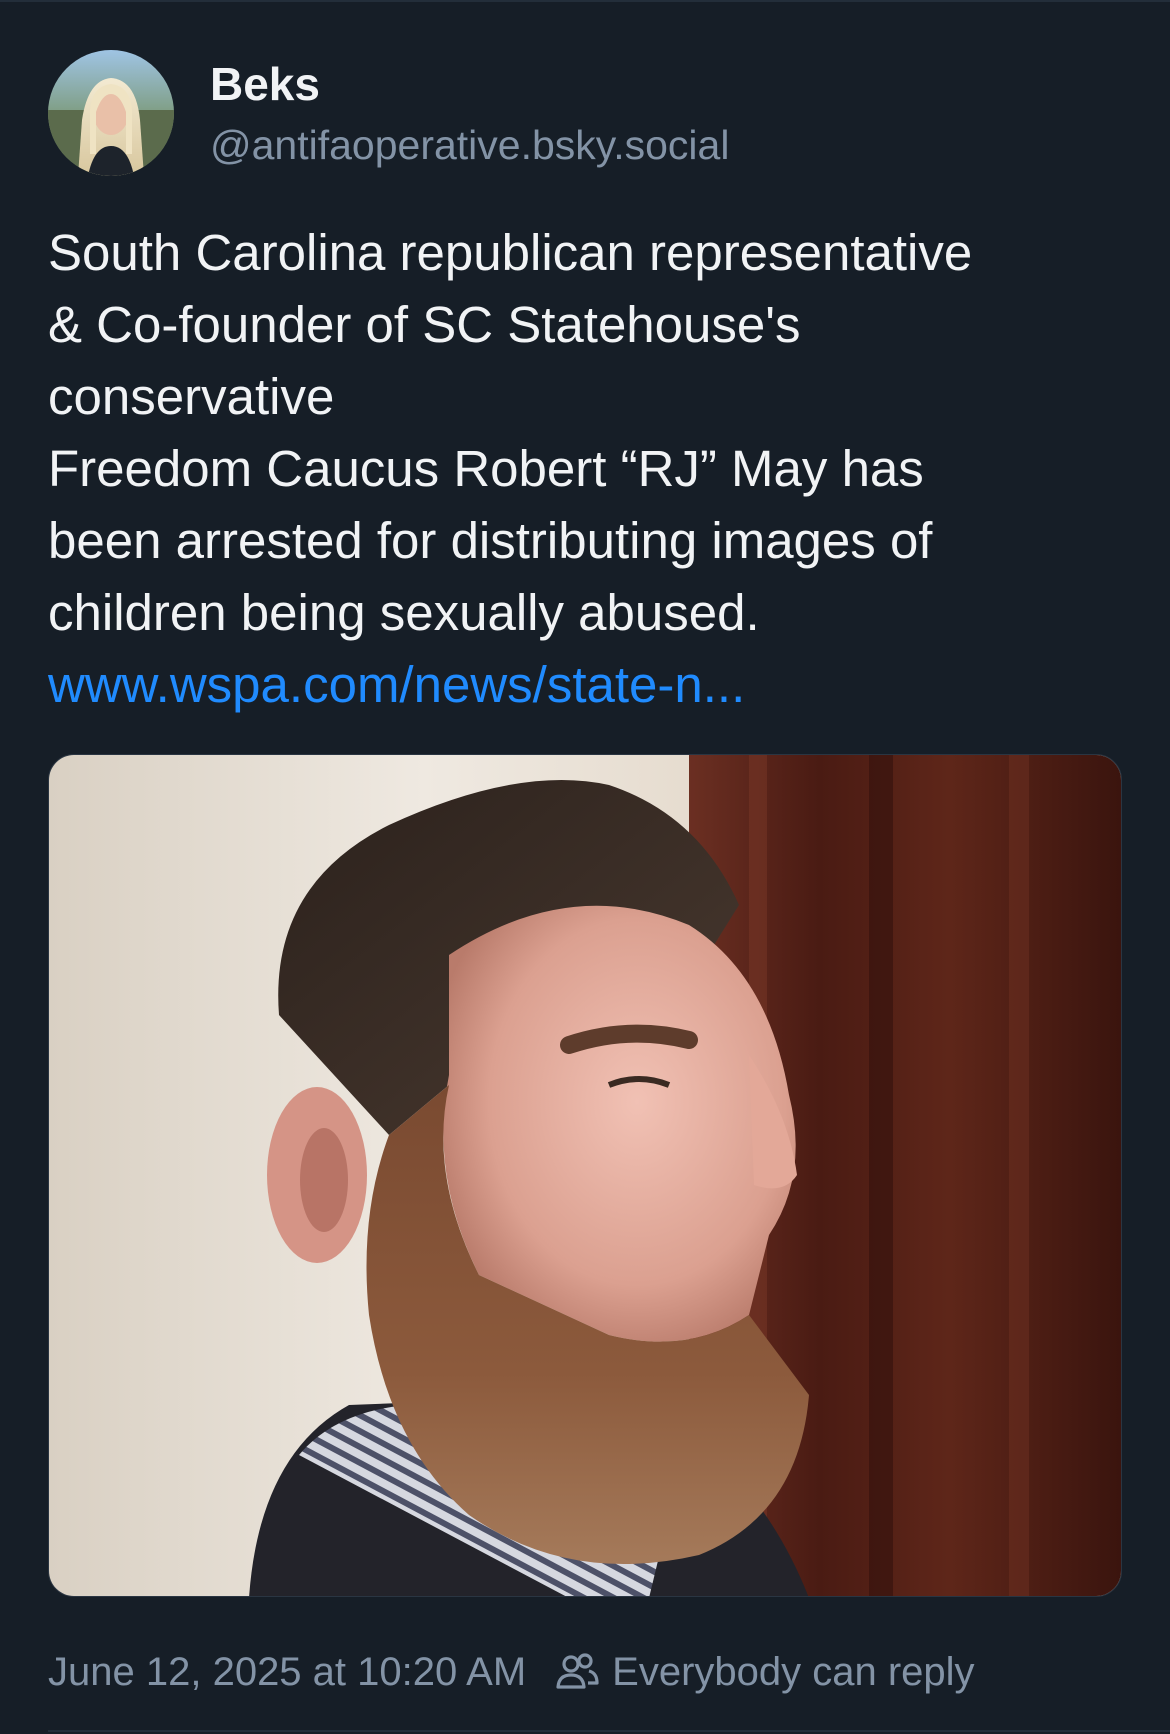 This screenshot has width=1170, height=1734. Describe the element at coordinates (404, 612) in the screenshot. I see `post-text-line: children being sexually abused.` at that location.